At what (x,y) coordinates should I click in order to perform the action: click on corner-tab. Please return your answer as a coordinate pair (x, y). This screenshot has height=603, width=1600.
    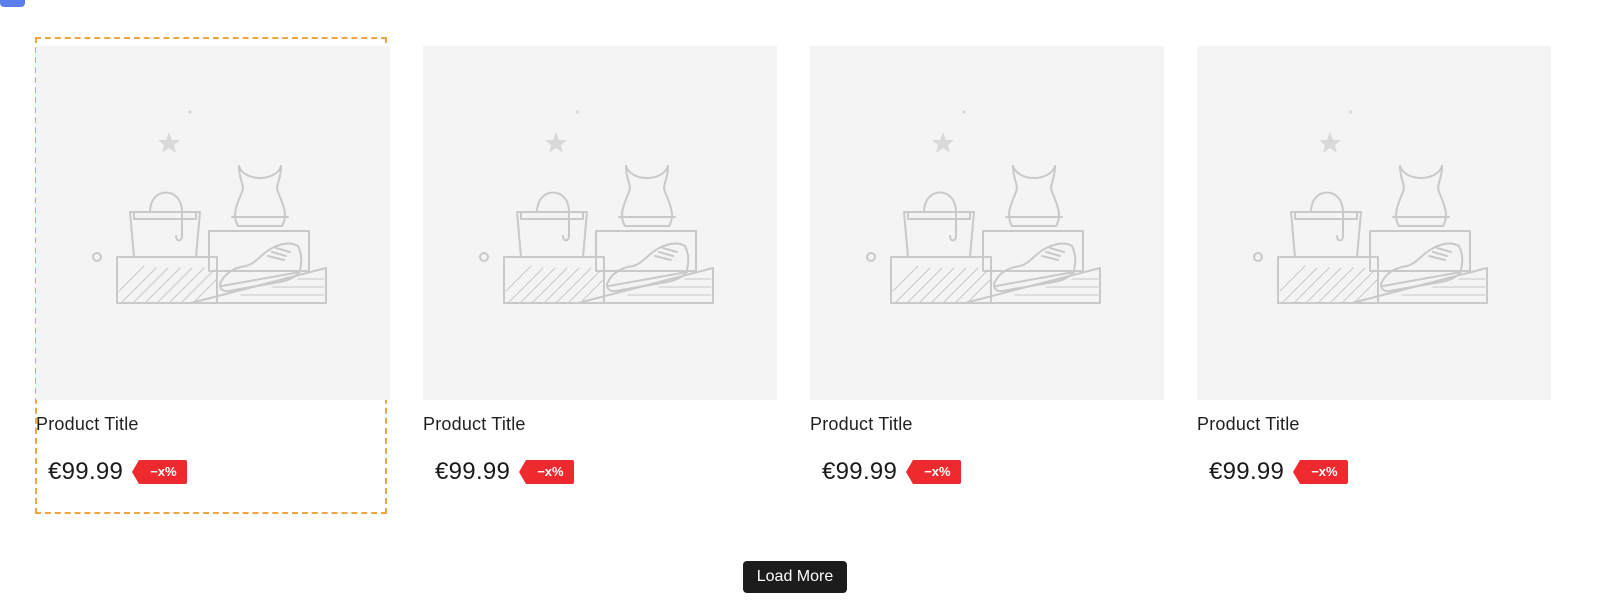
    Looking at the image, I should click on (12, 3).